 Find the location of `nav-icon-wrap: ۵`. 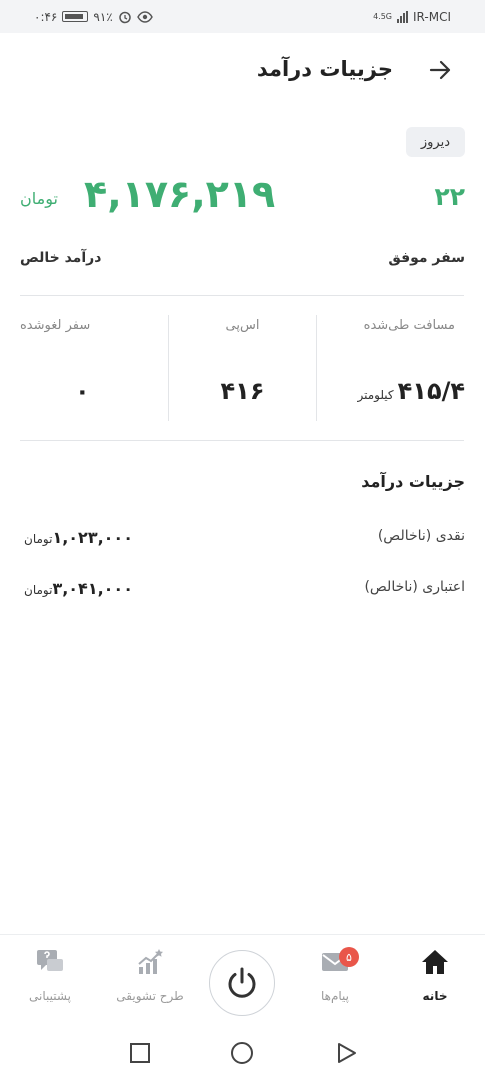

nav-icon-wrap: ۵ is located at coordinates (335, 962).